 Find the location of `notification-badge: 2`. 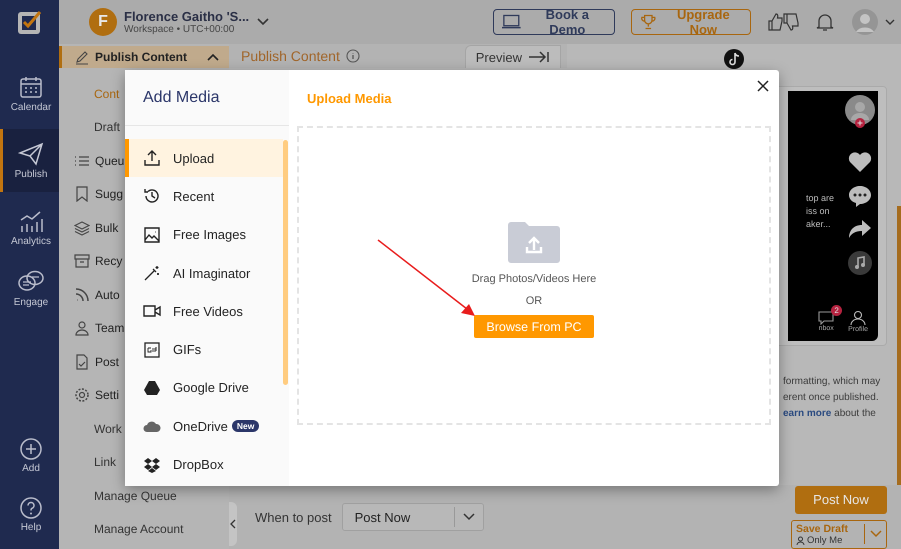

notification-badge: 2 is located at coordinates (836, 310).